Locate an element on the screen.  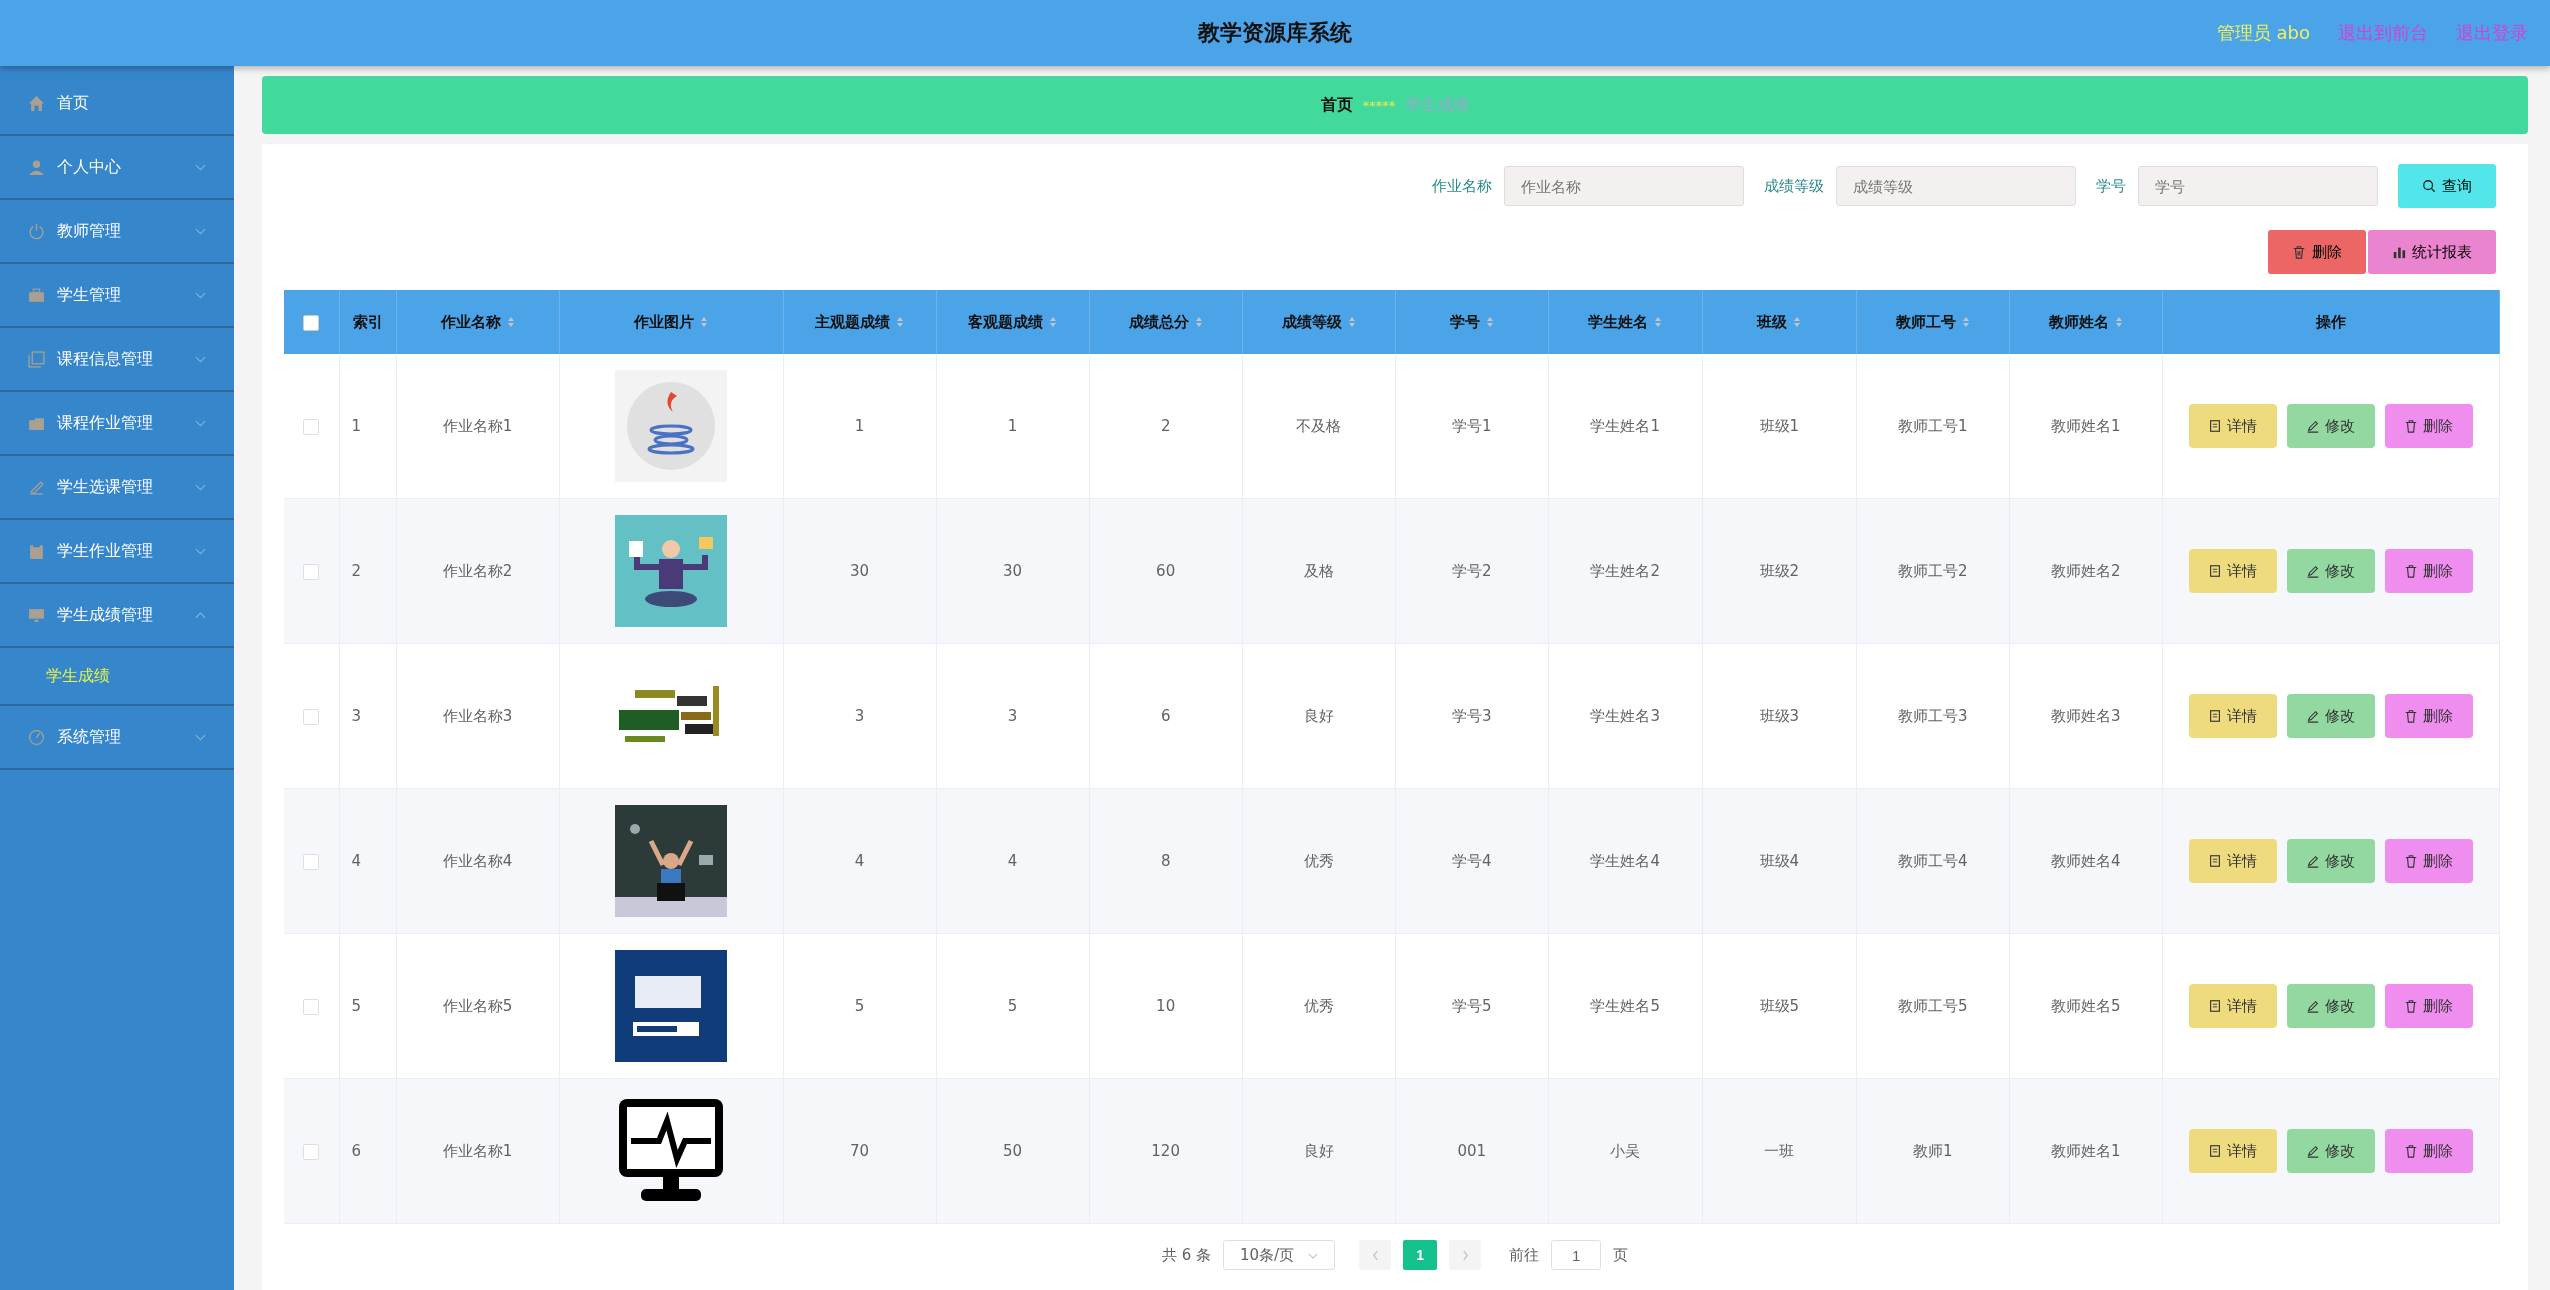
trash-icon is located at coordinates (2411, 571).